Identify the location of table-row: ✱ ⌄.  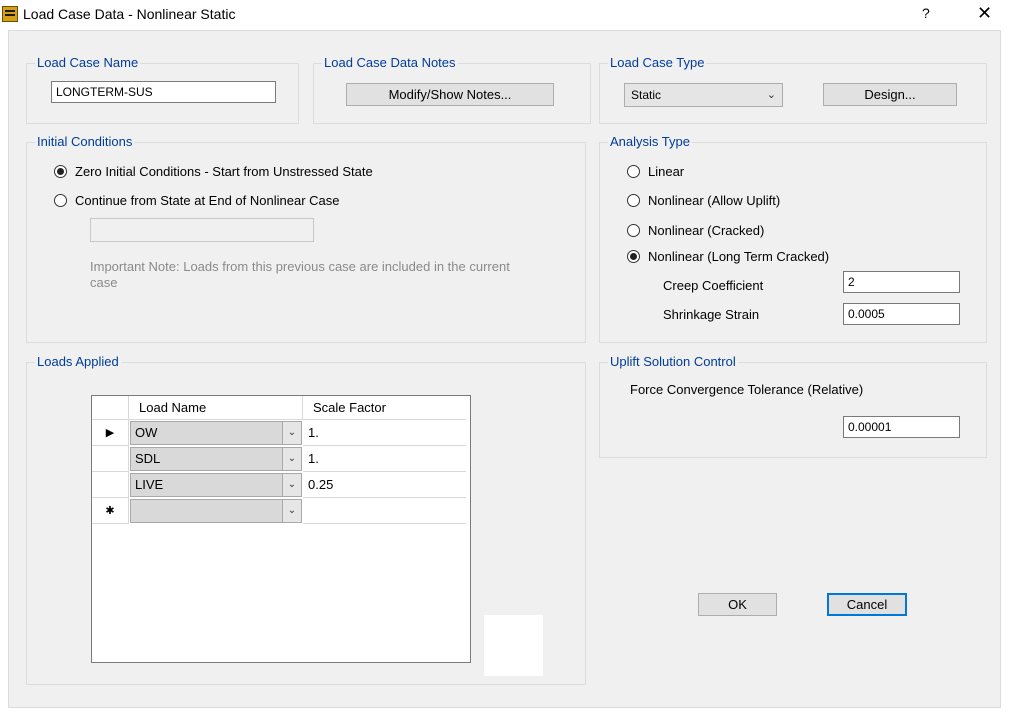
(281, 511).